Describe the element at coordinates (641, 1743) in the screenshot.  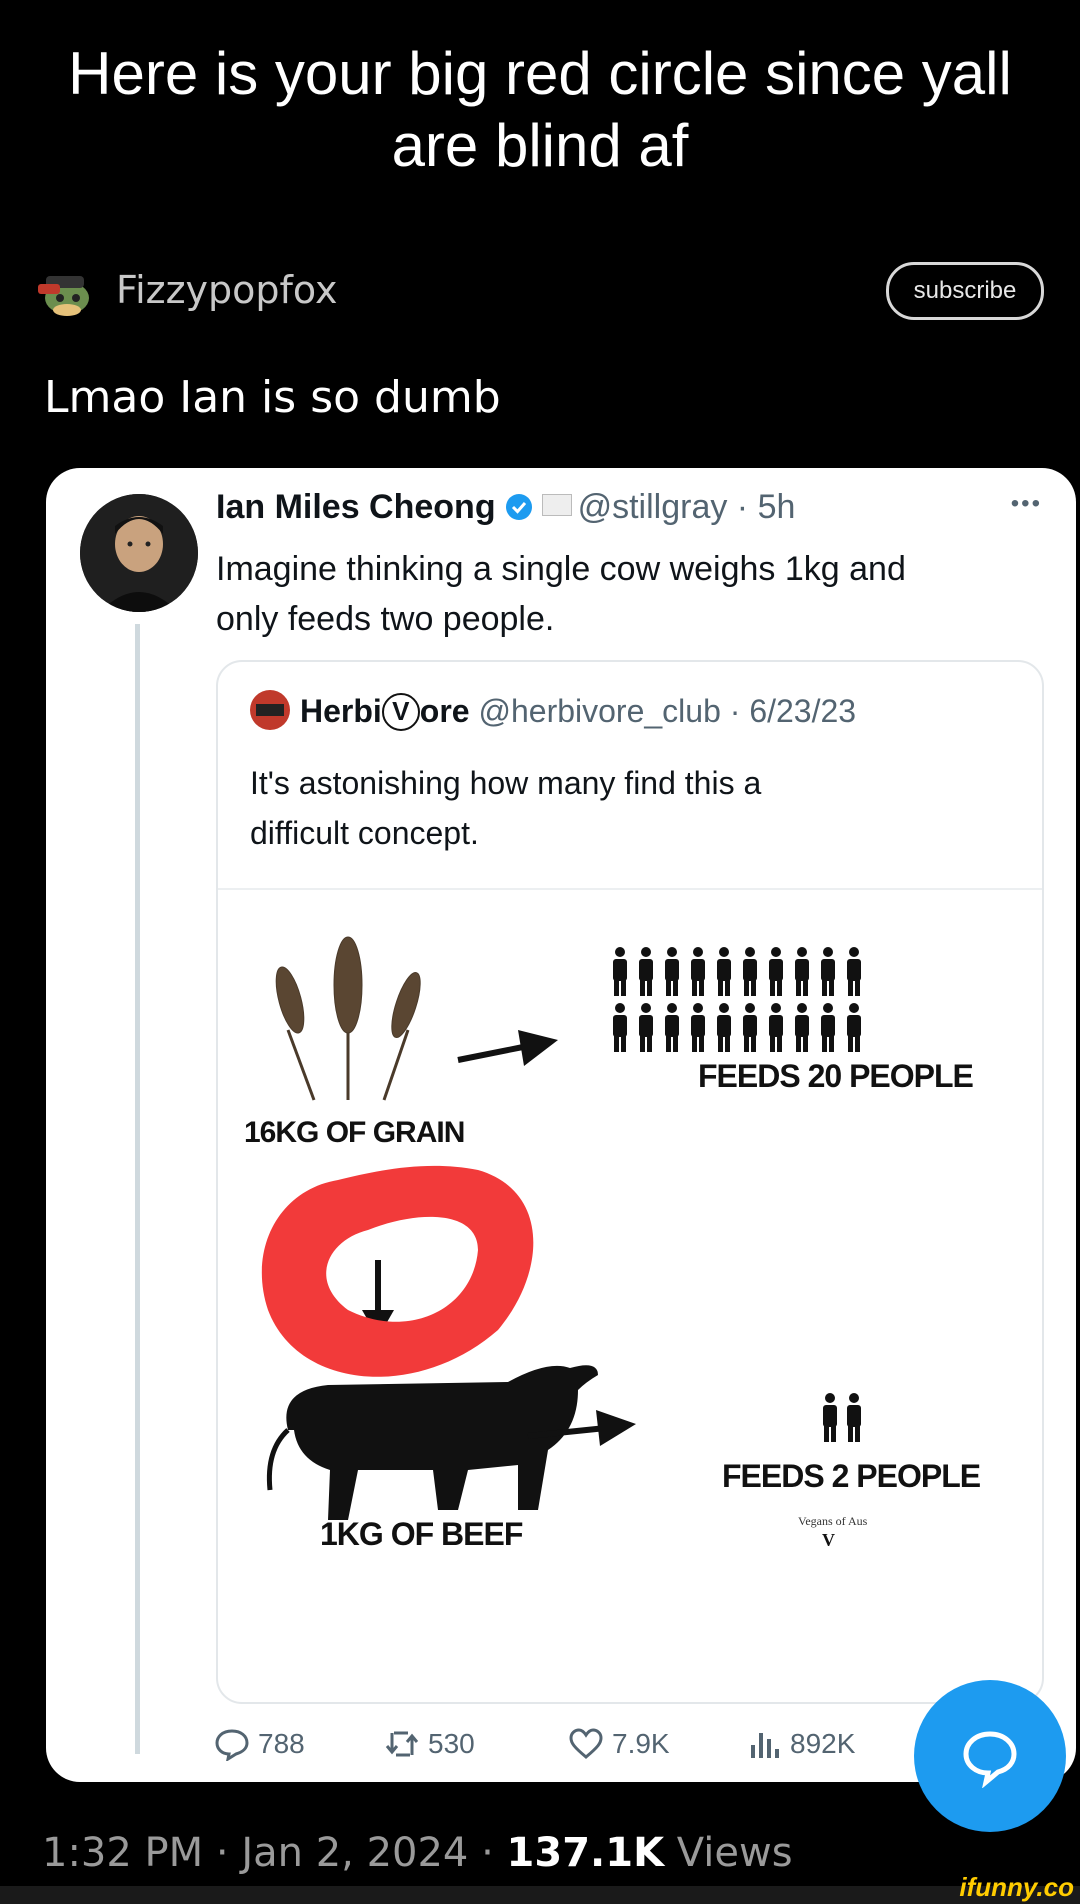
I see `like-count: 7.9K` at that location.